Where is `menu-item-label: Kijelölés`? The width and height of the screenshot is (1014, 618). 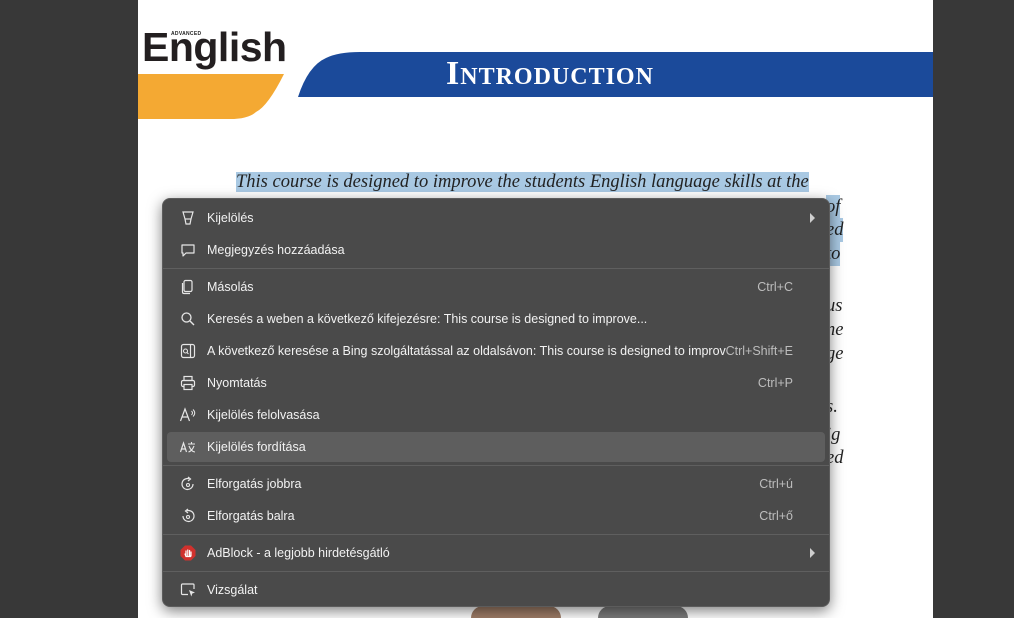 menu-item-label: Kijelölés is located at coordinates (230, 218).